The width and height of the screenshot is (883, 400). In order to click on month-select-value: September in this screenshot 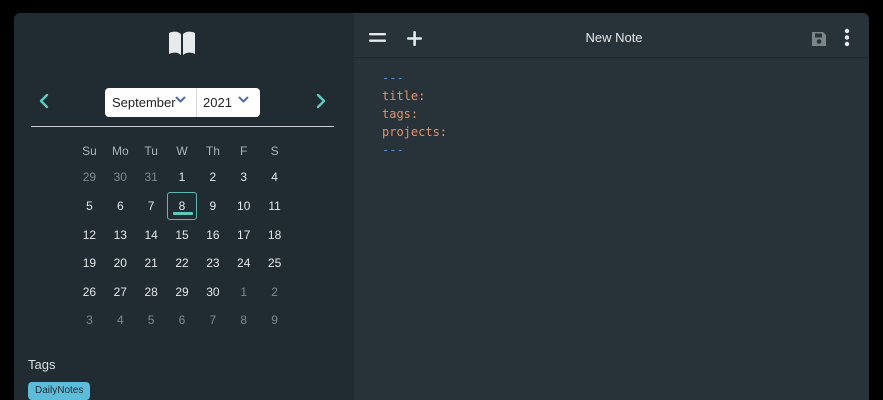, I will do `click(144, 102)`.